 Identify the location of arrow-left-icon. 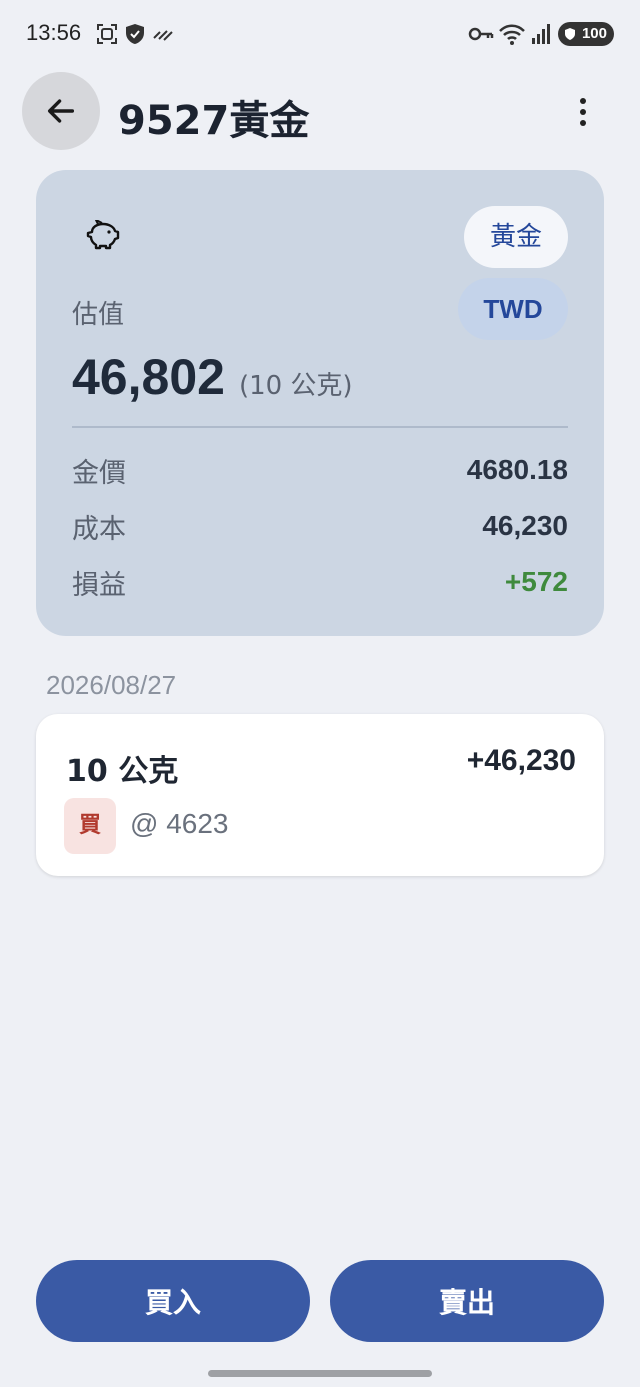
(61, 111).